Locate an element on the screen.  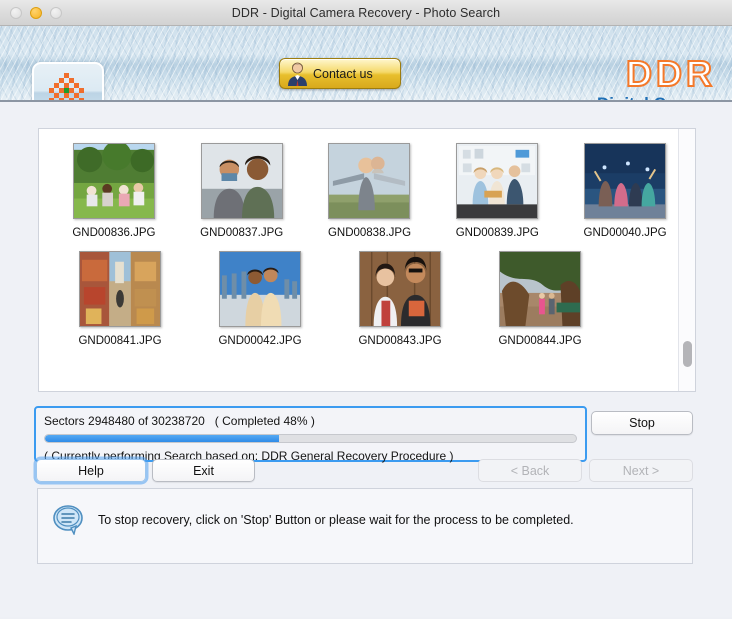
thumbnail-filename: GND00841.JPG is located at coordinates (120, 341).